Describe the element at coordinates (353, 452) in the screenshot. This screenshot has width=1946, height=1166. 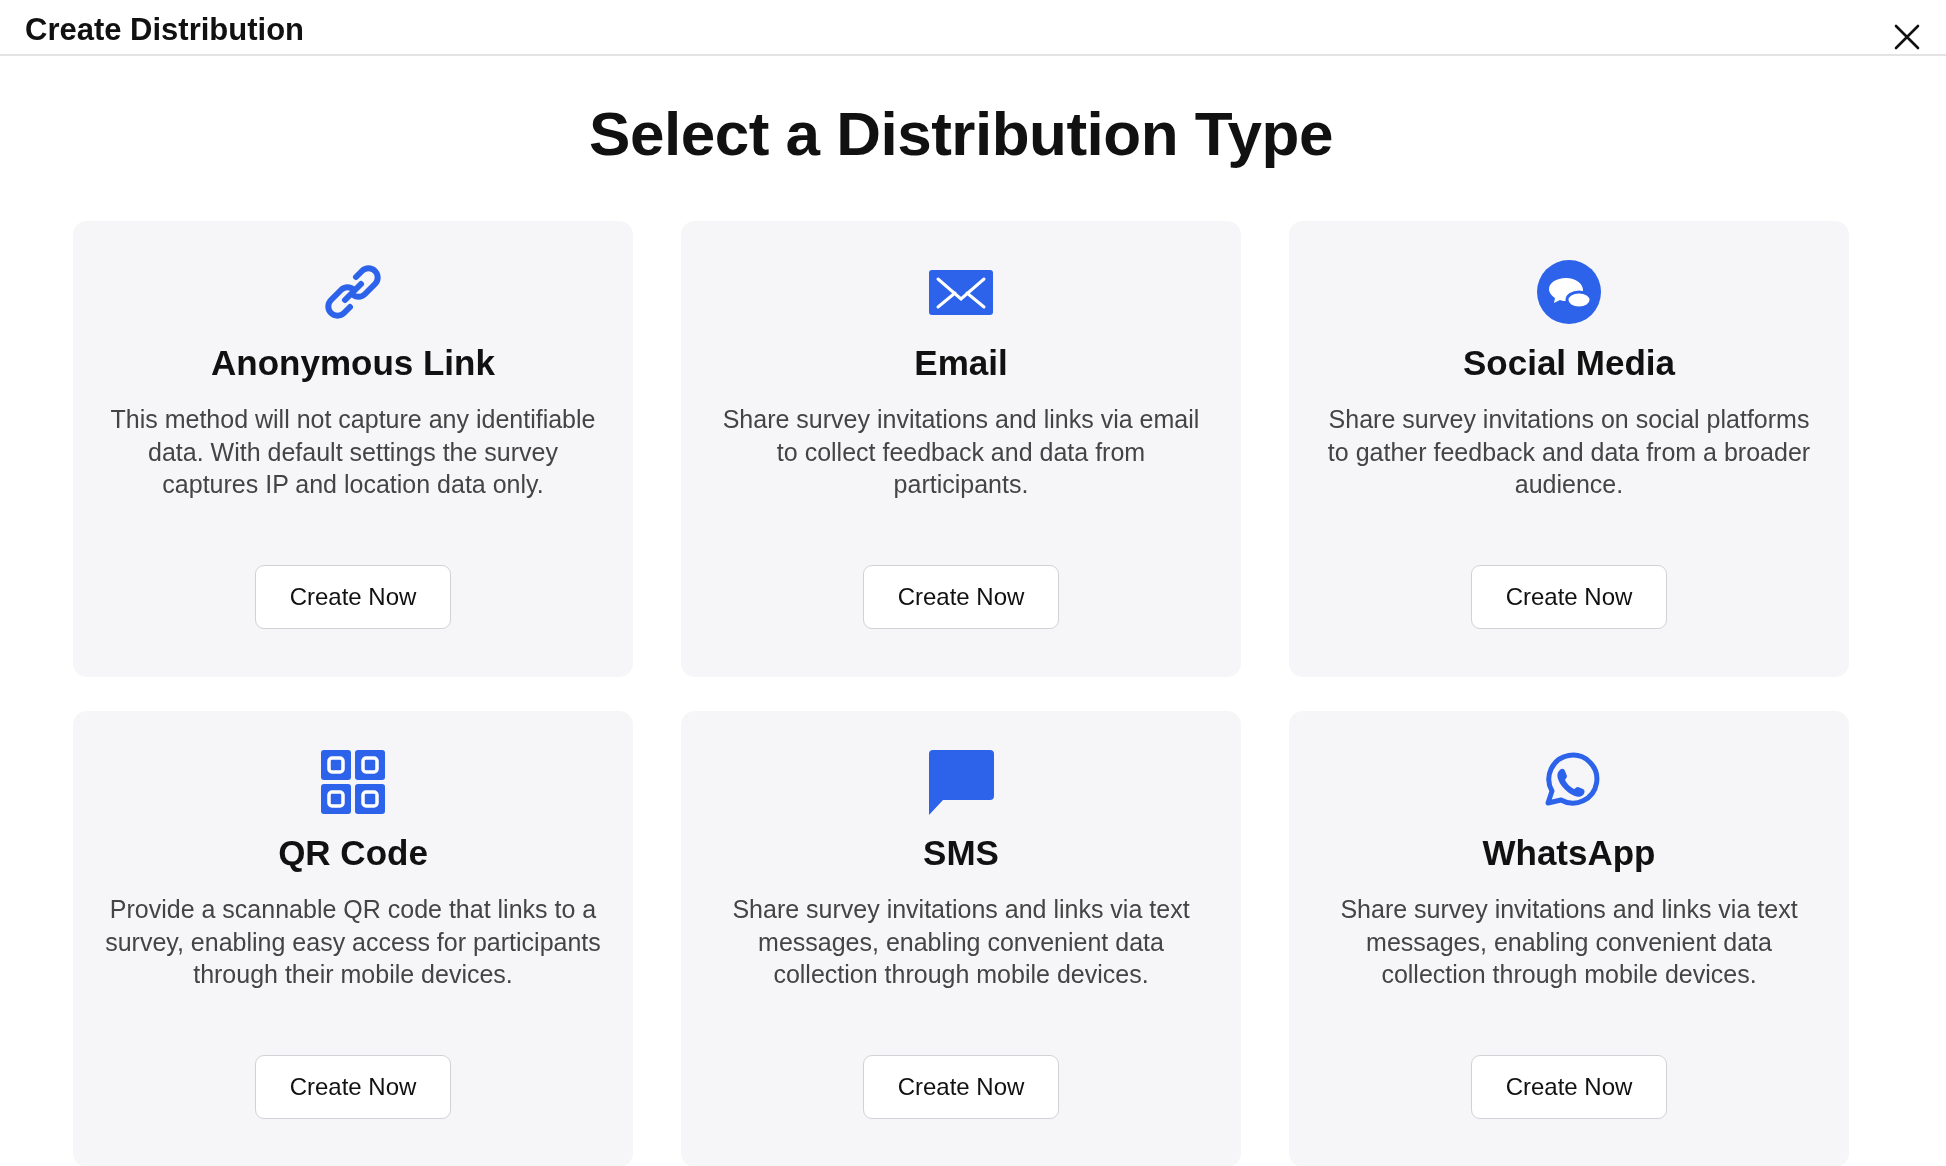
I see `card-description: This method will not capture any identifiable data. With default settings the survey captures IP and location data only.` at that location.